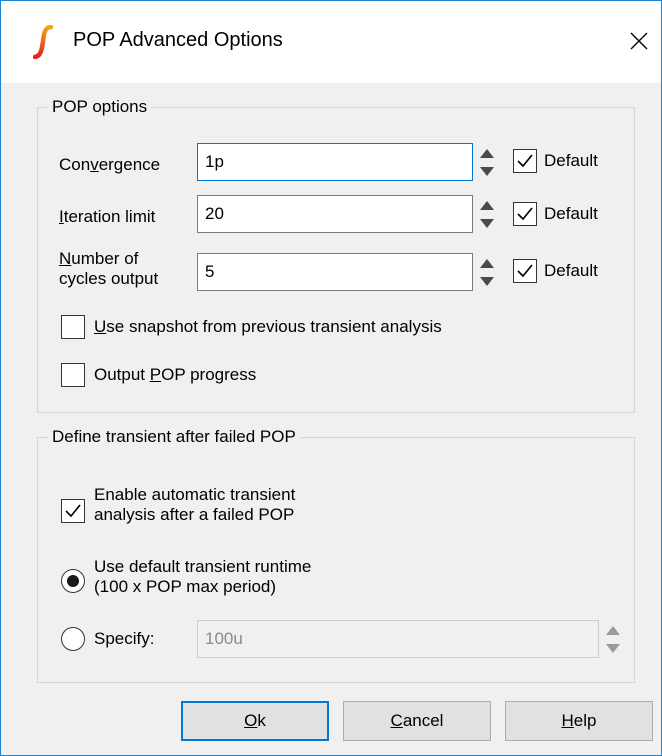 This screenshot has width=662, height=756. Describe the element at coordinates (203, 566) in the screenshot. I see `default-runtime-label-line1: Use default transient runtime` at that location.